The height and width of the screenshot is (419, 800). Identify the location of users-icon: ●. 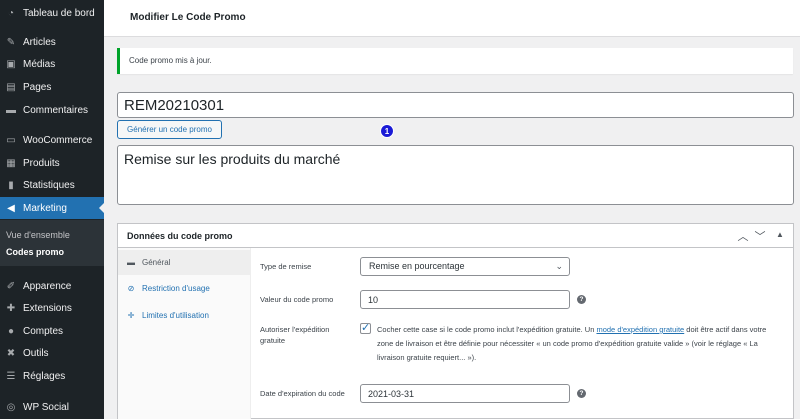
(11, 331).